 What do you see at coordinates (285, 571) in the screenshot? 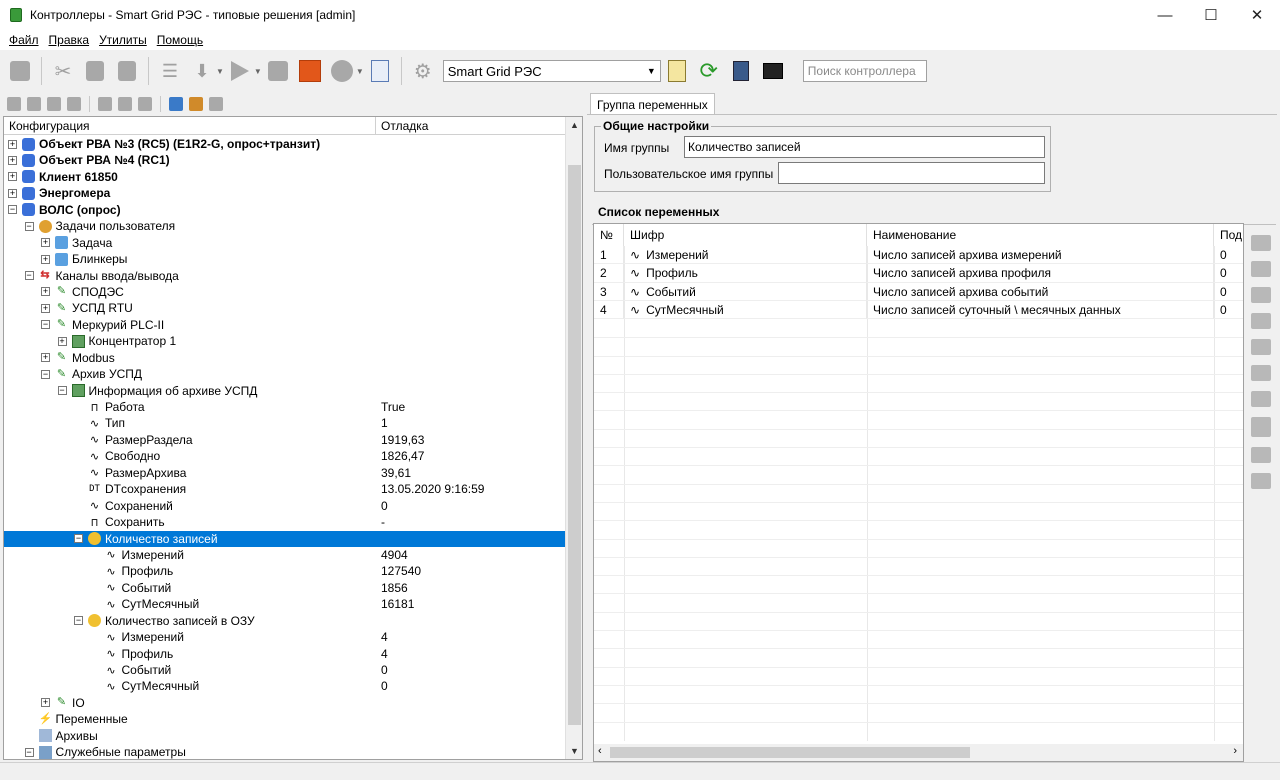
I see `tree-row: ∿ Профиль 127540` at bounding box center [285, 571].